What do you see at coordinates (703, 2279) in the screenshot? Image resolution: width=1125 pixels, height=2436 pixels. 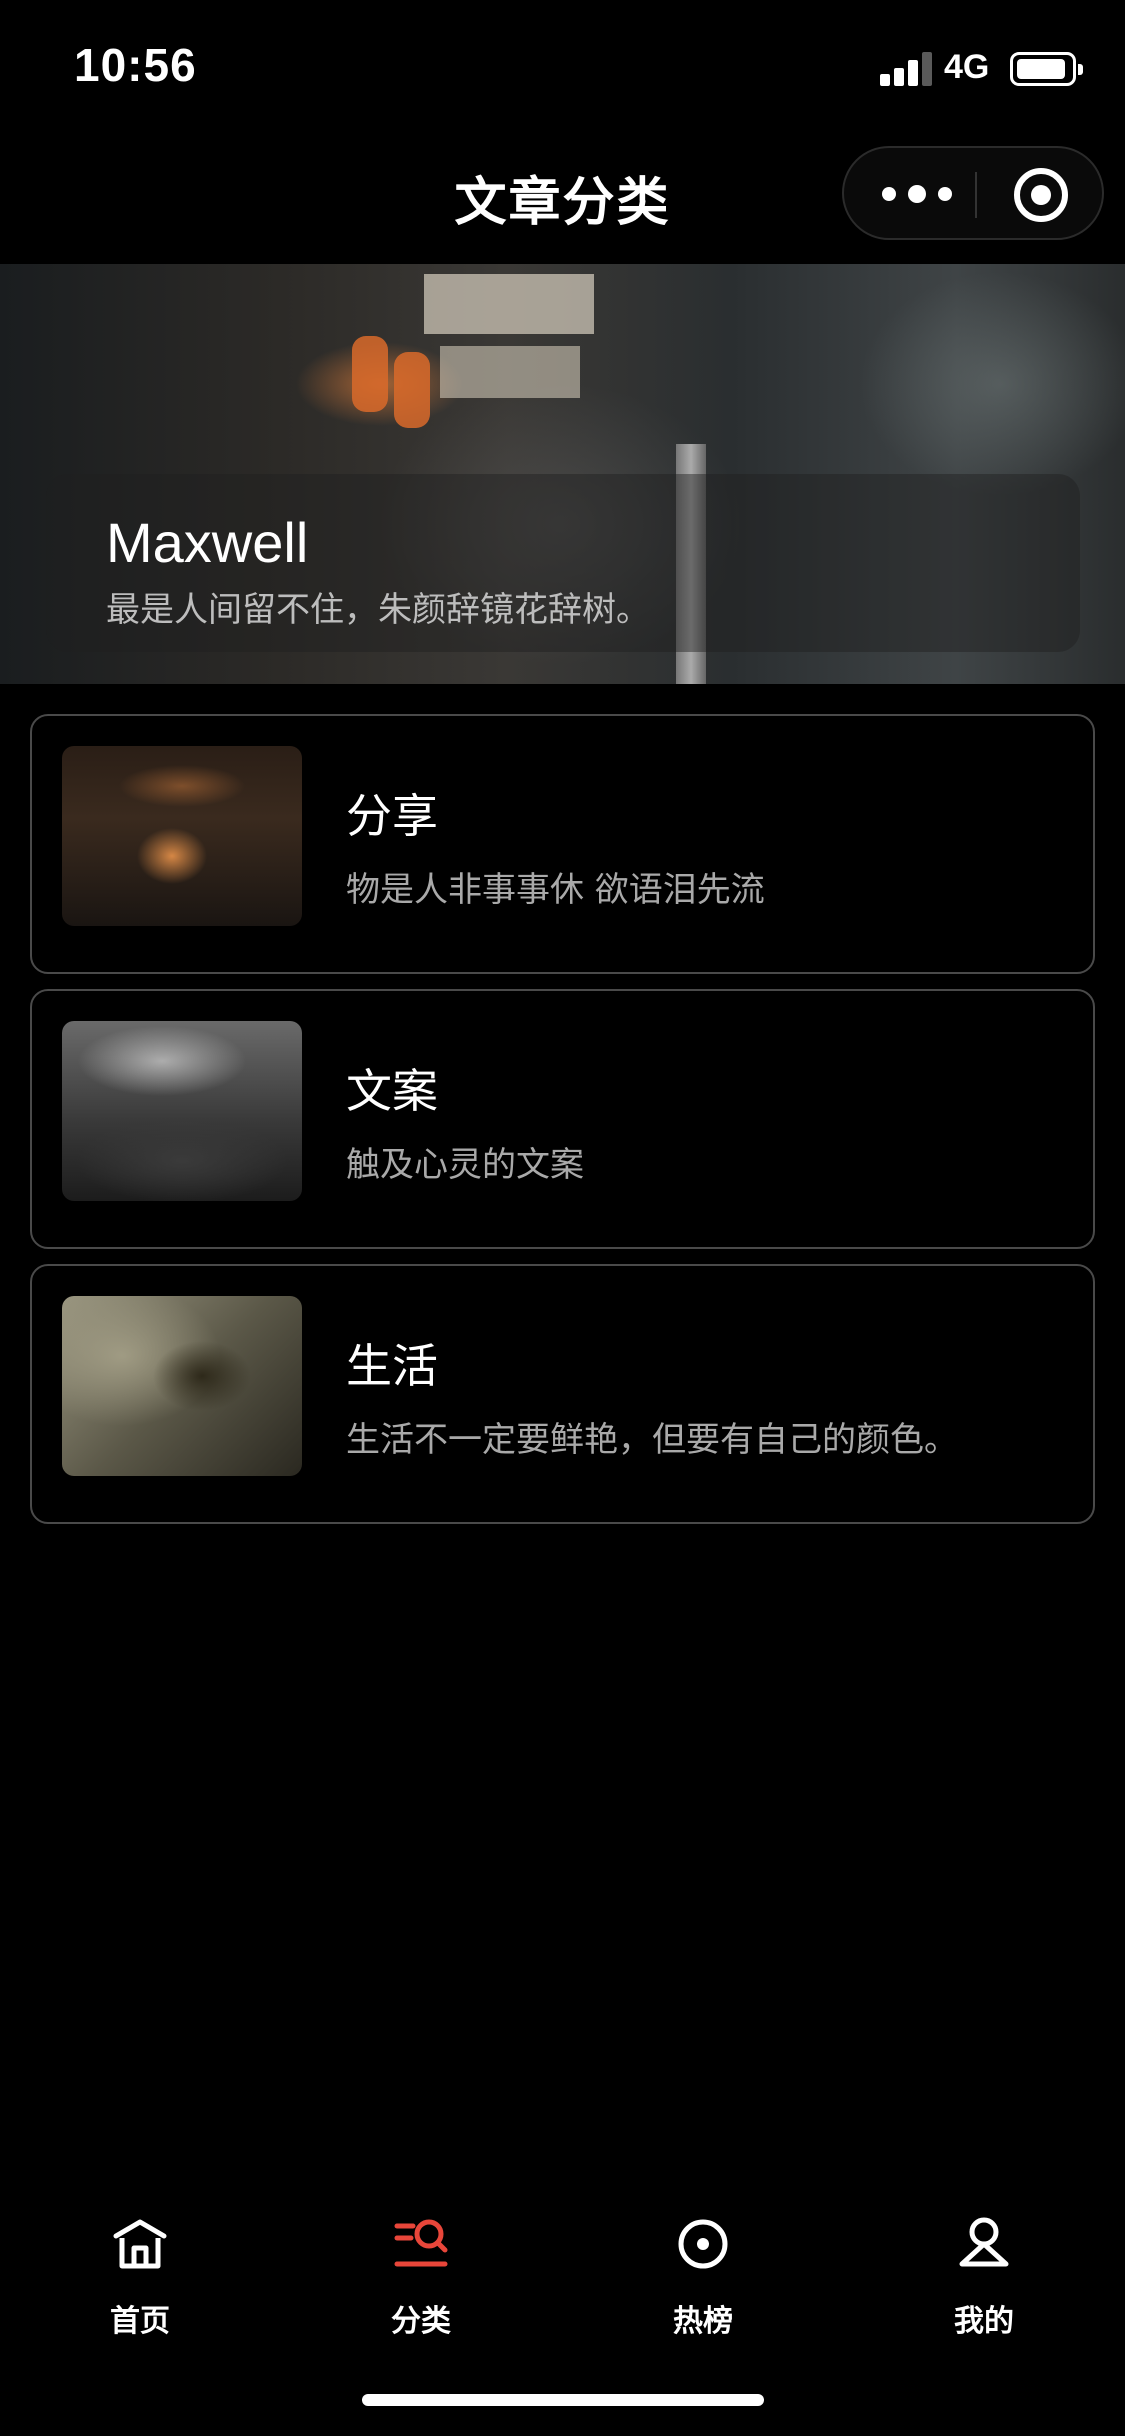 I see `tab-hot: 热榜` at bounding box center [703, 2279].